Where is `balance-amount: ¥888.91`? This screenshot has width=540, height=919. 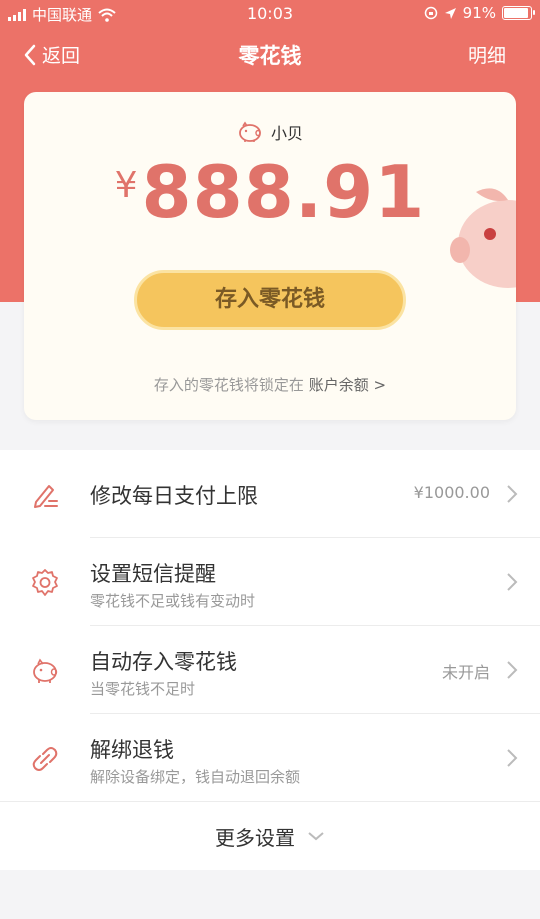
balance-amount: ¥888.91 is located at coordinates (270, 192).